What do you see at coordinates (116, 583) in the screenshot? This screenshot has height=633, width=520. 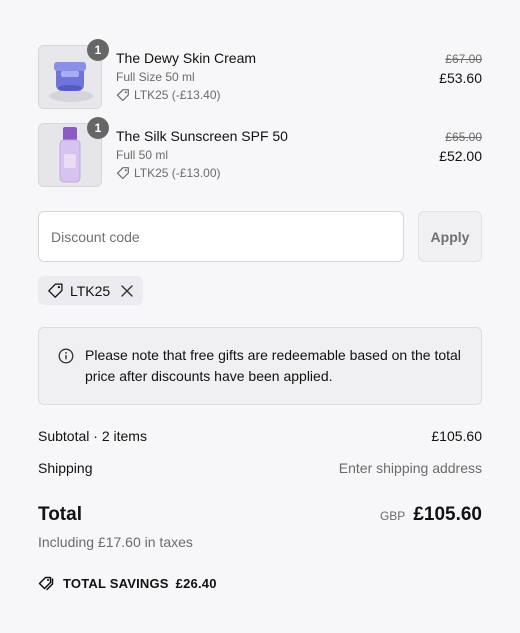 I see `savings-label: TOTAL SAVINGS` at bounding box center [116, 583].